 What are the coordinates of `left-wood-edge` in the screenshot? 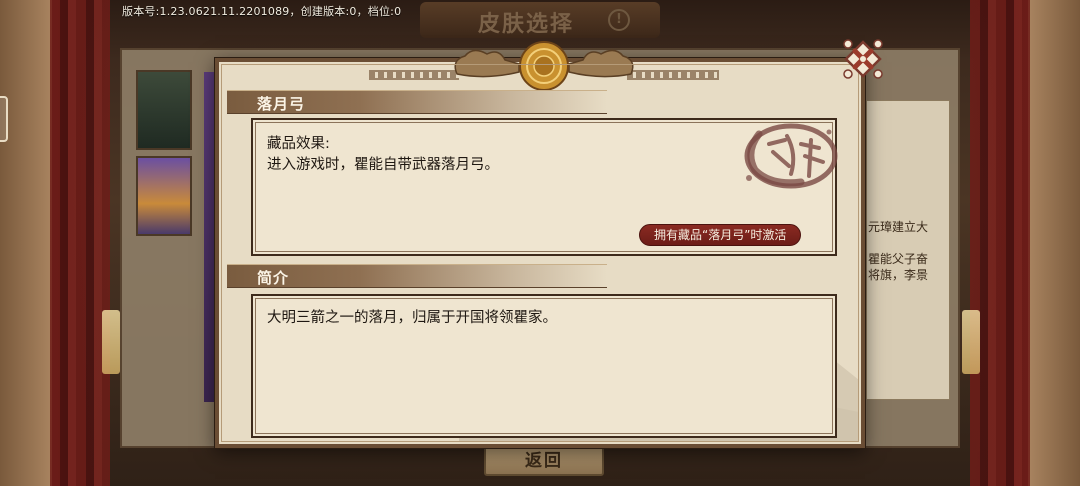 It's located at (26, 243).